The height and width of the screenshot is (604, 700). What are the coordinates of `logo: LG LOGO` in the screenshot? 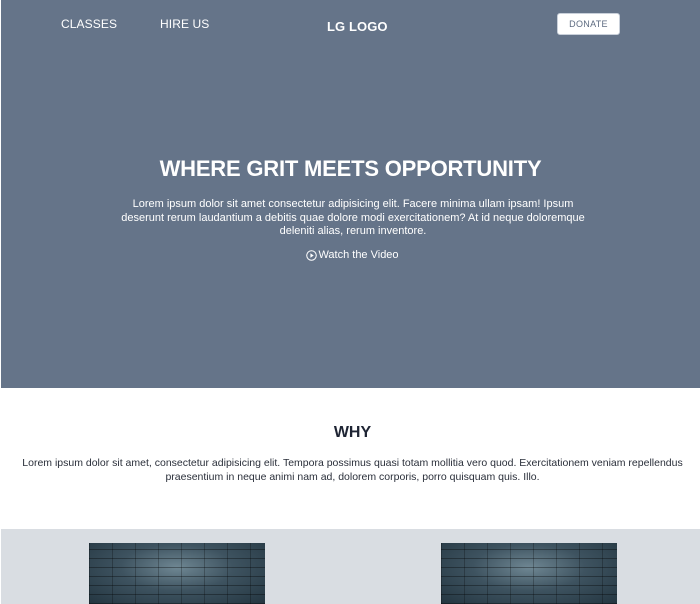 It's located at (357, 26).